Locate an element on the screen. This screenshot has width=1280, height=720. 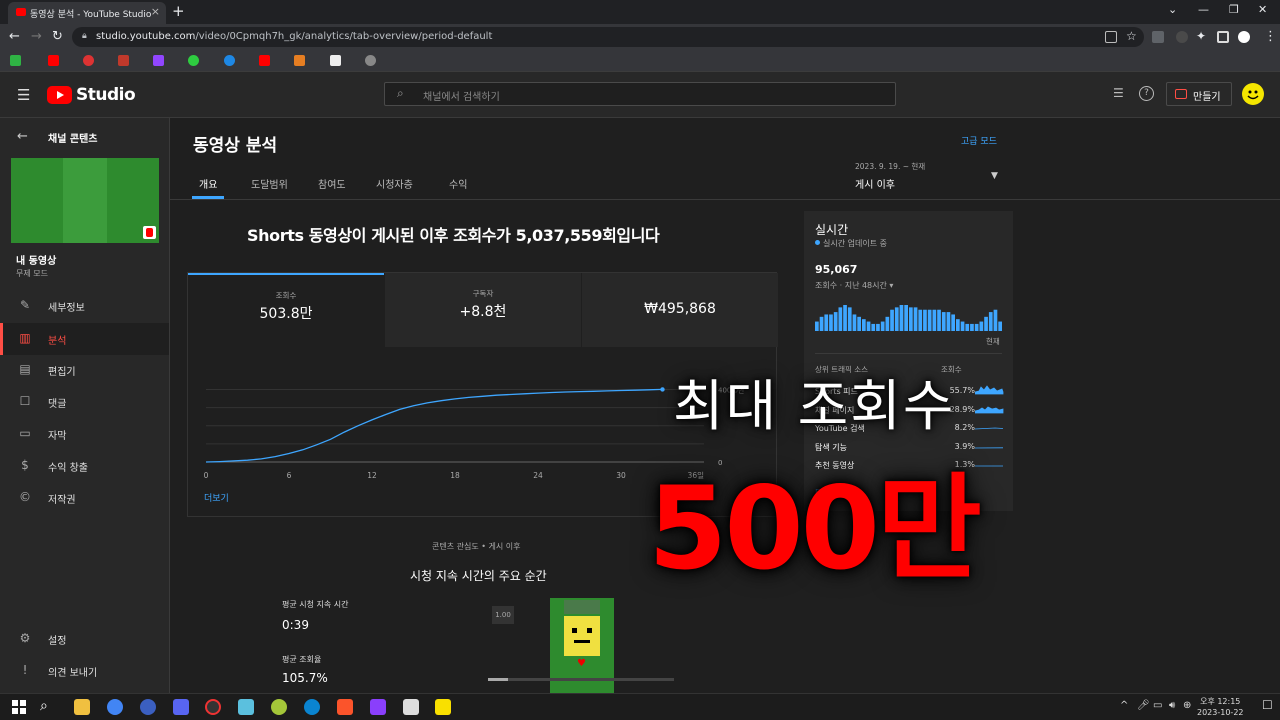
sidebar-item-analytics: ▥ 분석 is located at coordinates (84, 339).